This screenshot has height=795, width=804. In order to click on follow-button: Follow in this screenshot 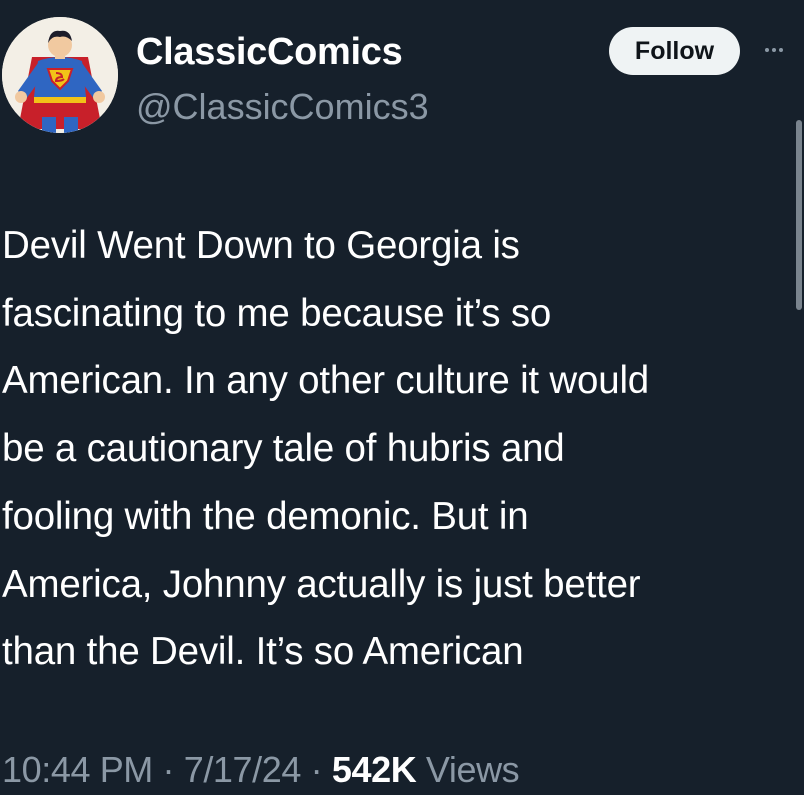, I will do `click(674, 51)`.